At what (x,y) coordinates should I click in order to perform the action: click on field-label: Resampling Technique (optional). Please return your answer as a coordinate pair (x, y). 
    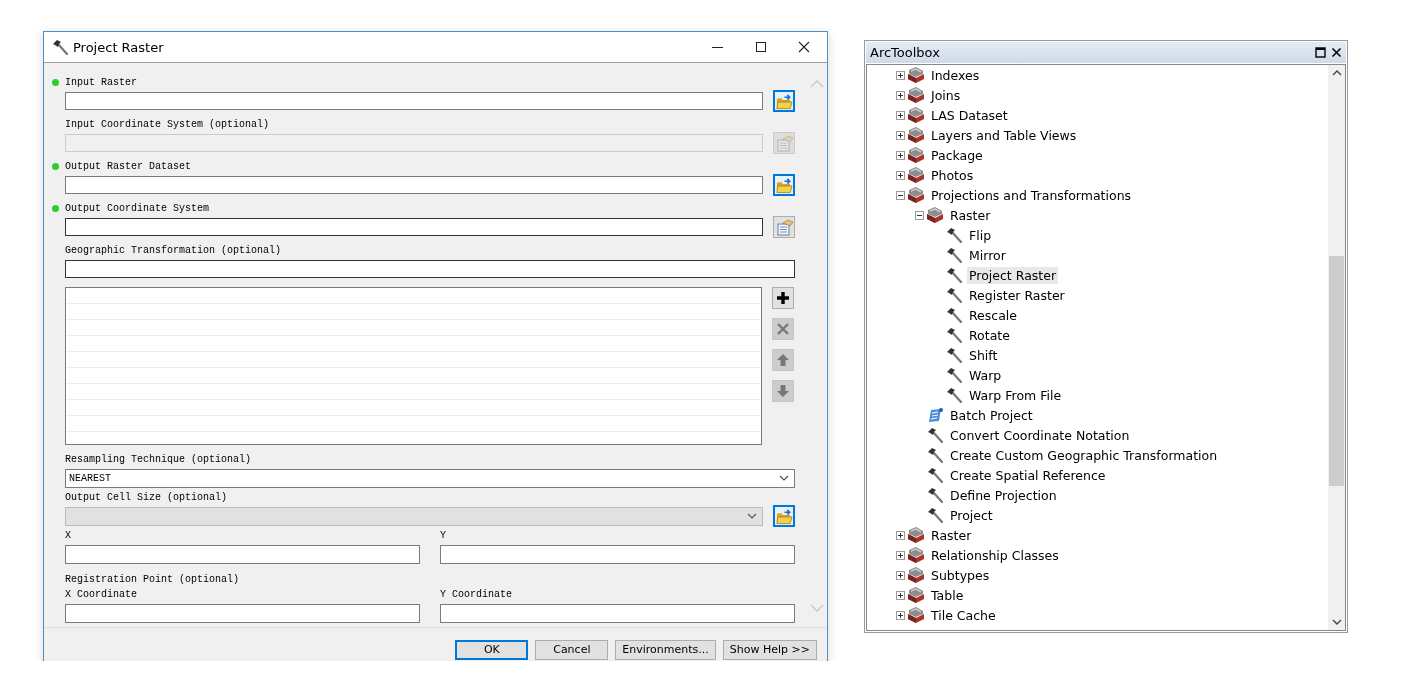
    Looking at the image, I should click on (158, 459).